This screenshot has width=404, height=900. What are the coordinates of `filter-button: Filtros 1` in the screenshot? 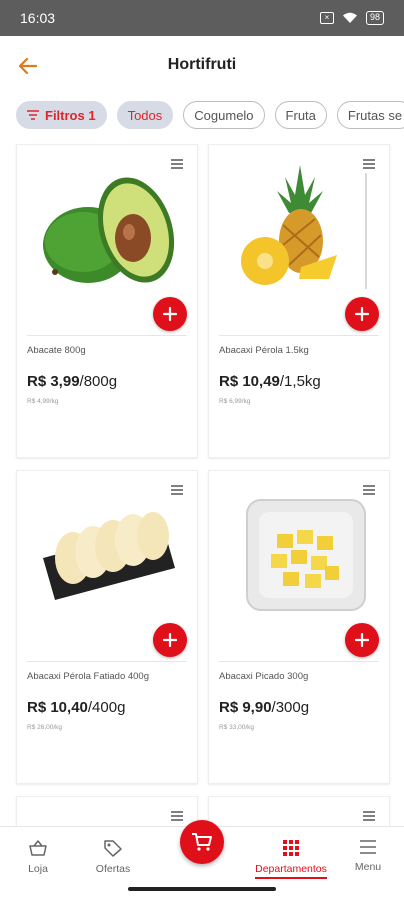 It's located at (61, 115).